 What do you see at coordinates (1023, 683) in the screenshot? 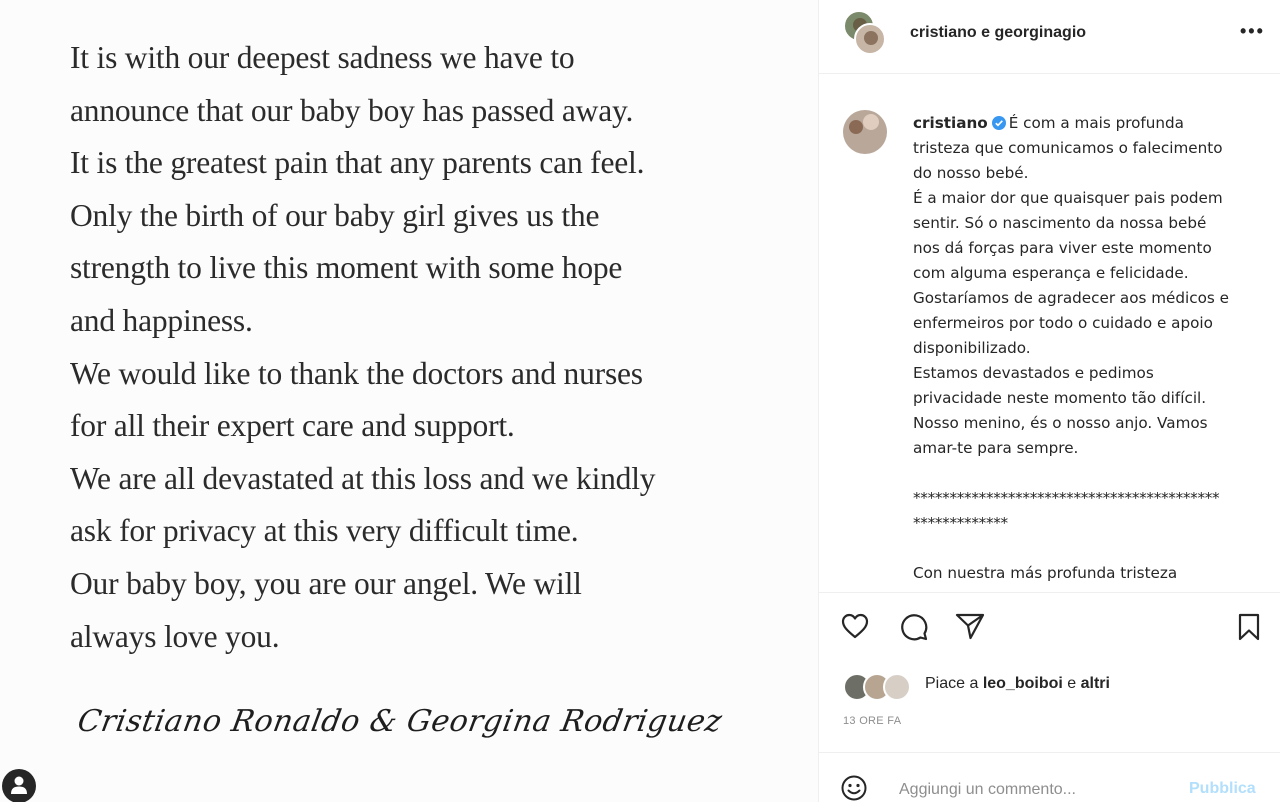
I see `liked-by-user: leo_boiboi` at bounding box center [1023, 683].